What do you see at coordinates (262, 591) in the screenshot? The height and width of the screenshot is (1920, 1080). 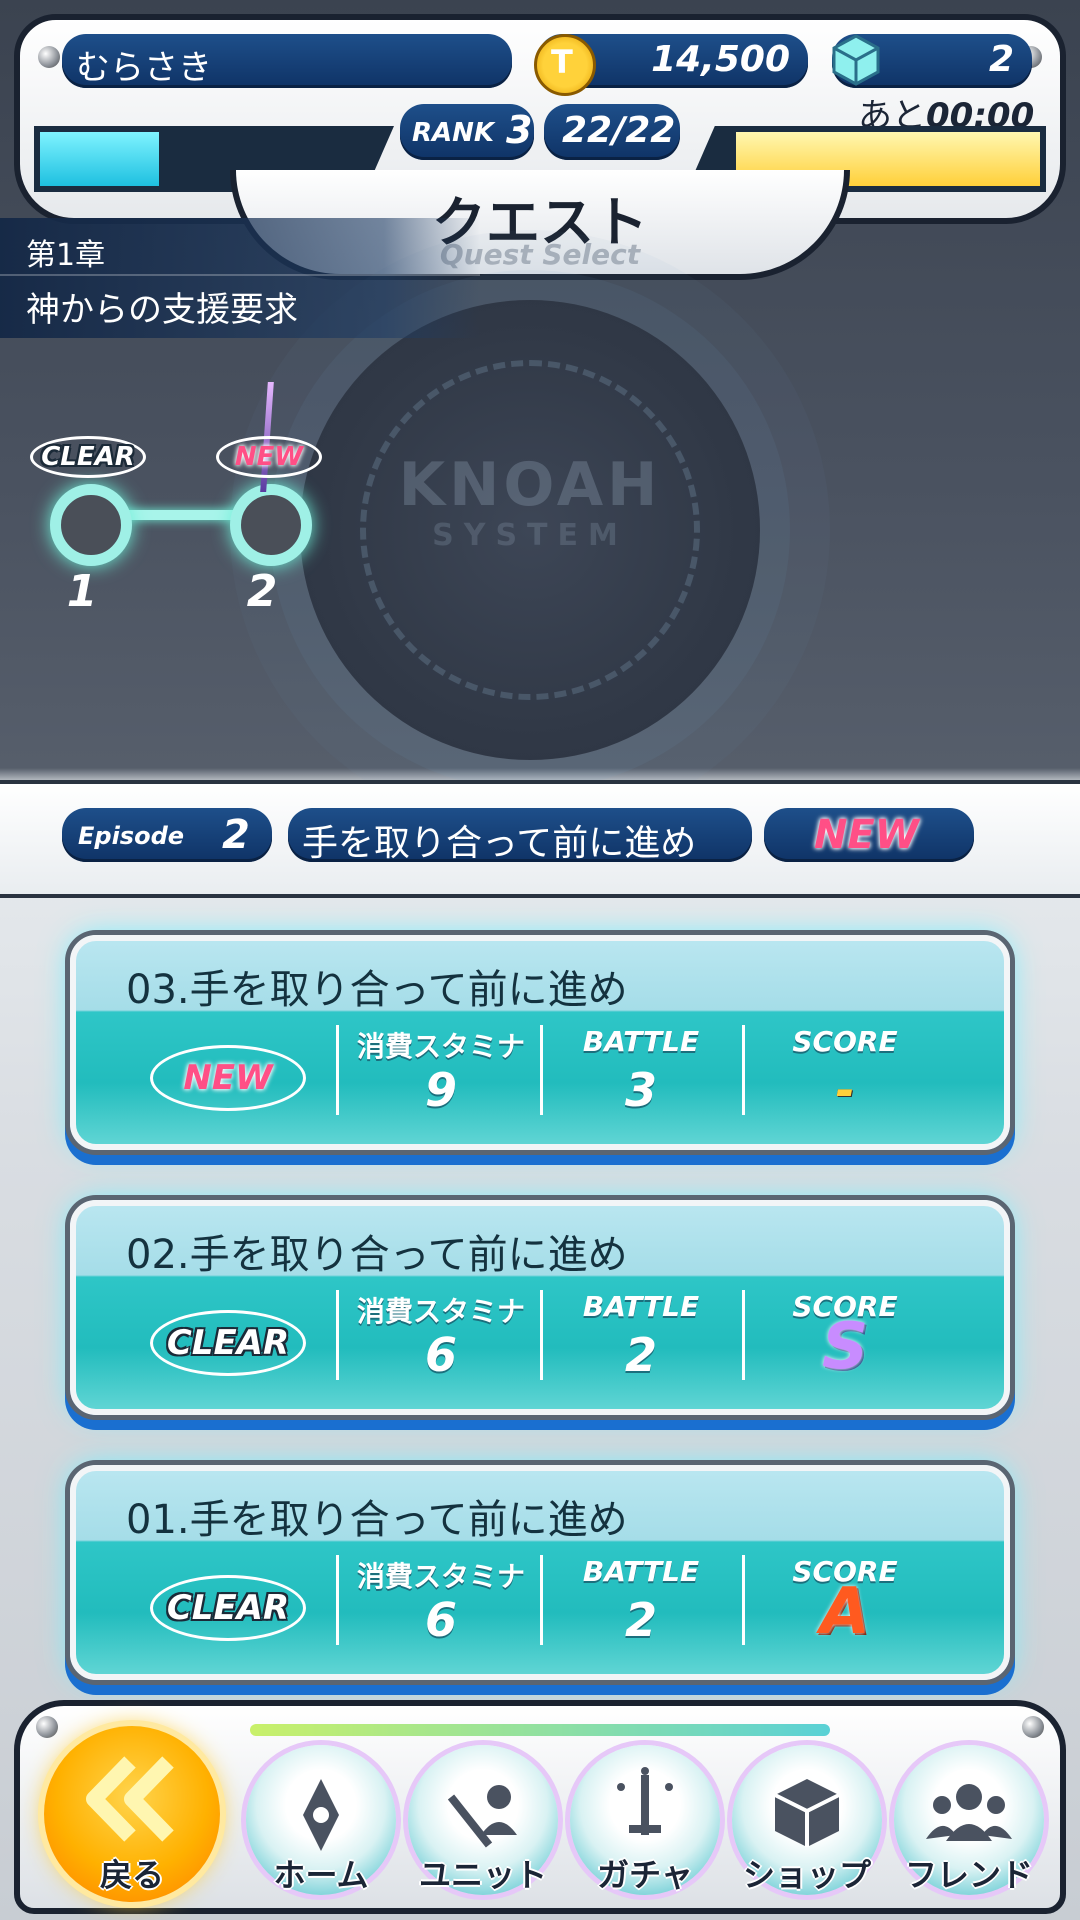 I see `node-2-number: 2` at bounding box center [262, 591].